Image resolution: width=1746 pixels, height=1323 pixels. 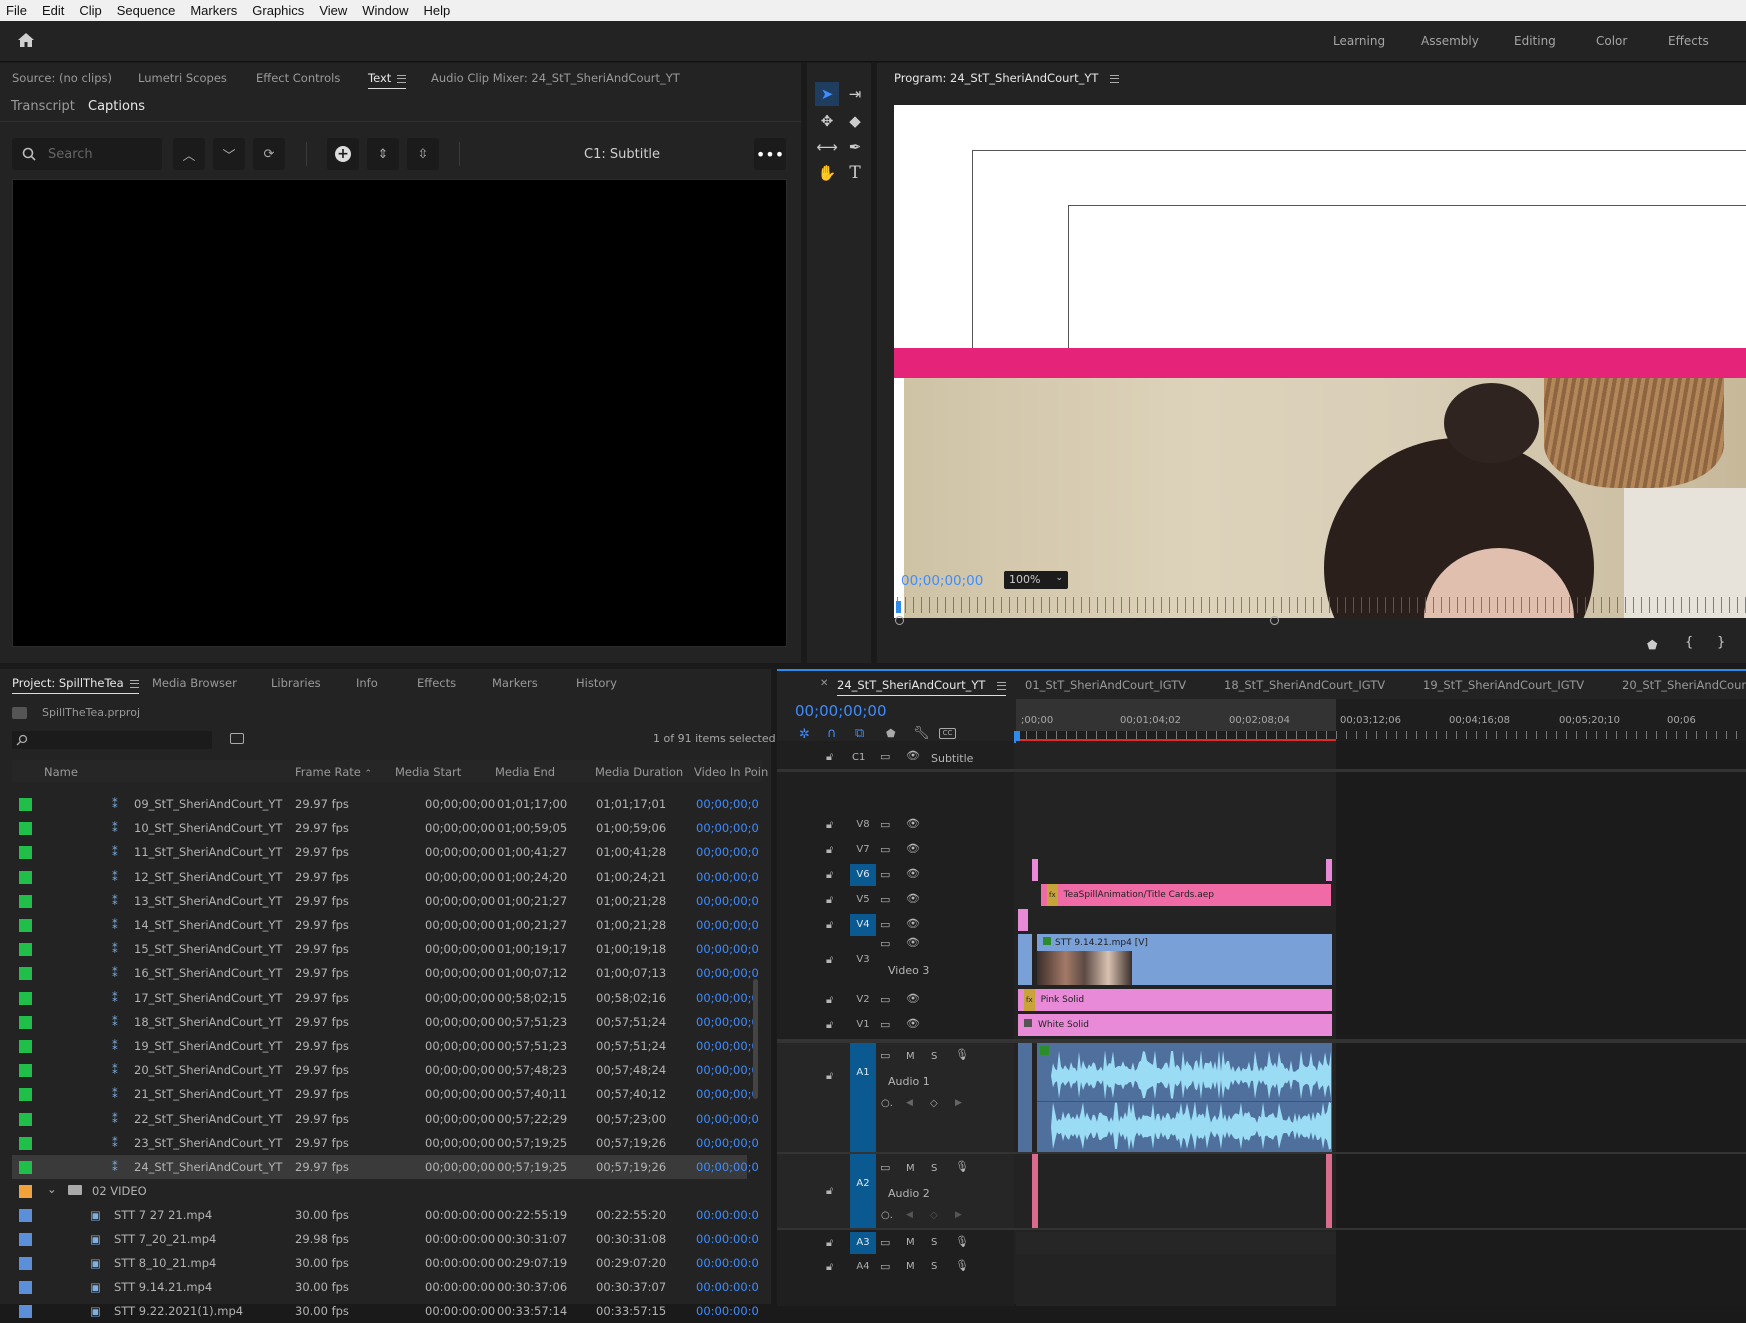 I want to click on tab-history: History, so click(x=596, y=683).